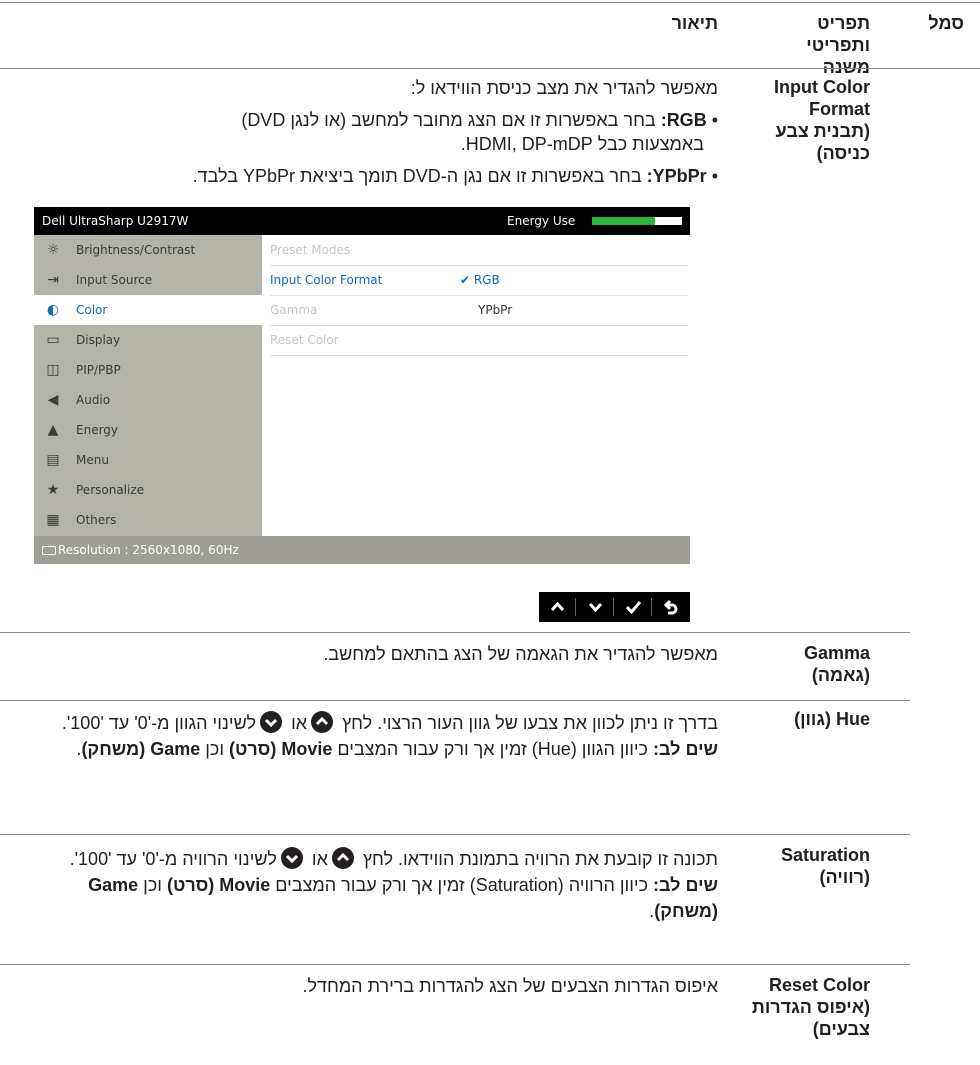  What do you see at coordinates (832, 719) in the screenshot?
I see `feature-line: Hue (גוון)` at bounding box center [832, 719].